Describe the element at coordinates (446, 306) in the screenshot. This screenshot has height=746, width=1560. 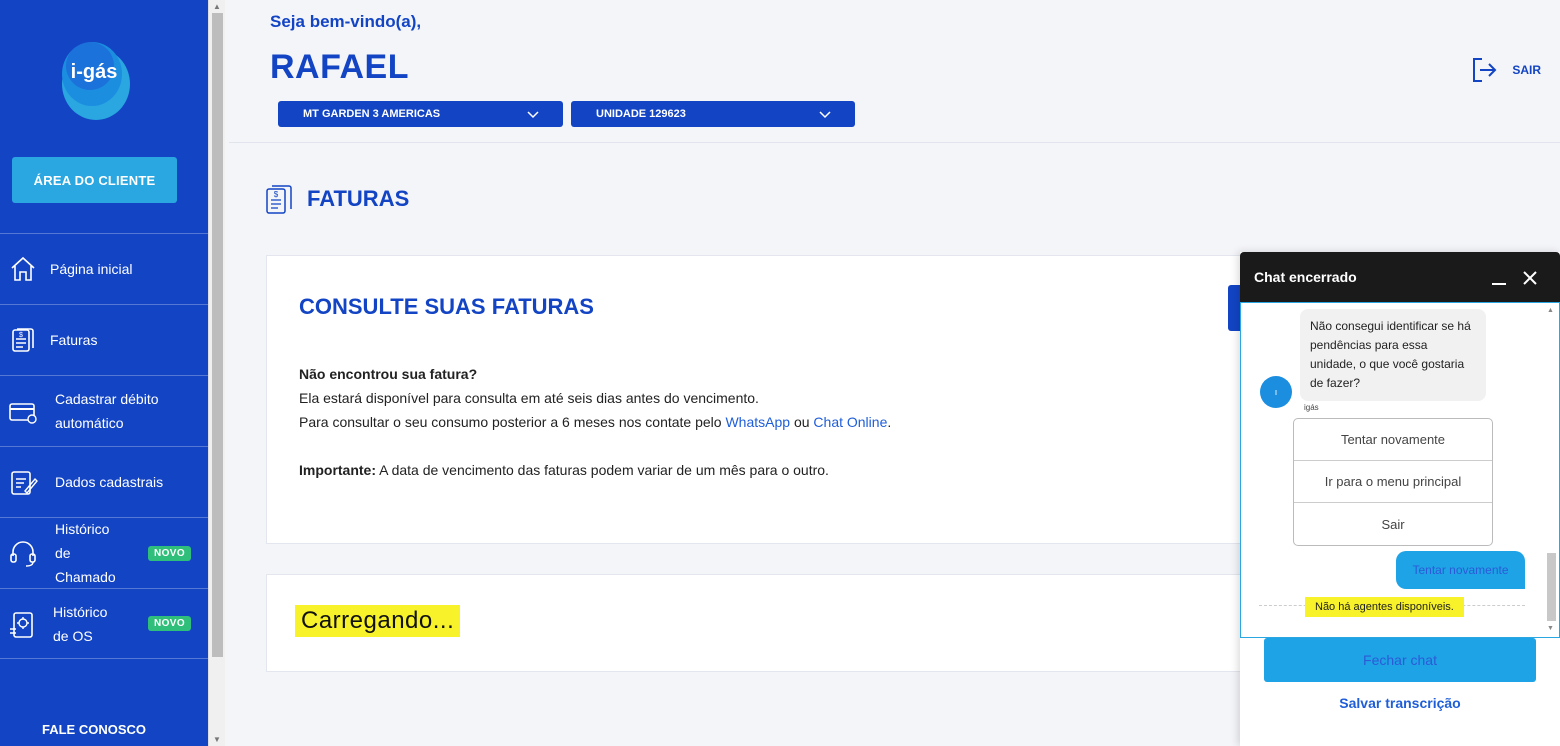
I see `card-title: CONSULTE SUAS FATURAS` at that location.